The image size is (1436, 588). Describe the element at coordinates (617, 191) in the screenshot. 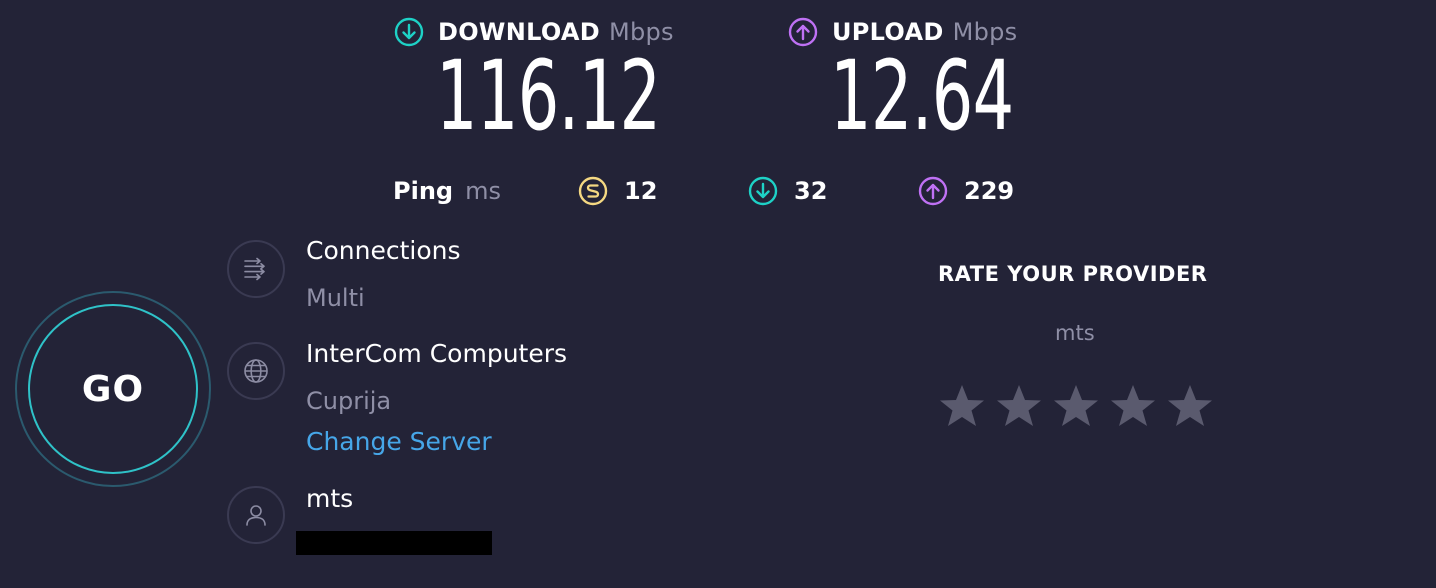

I see `ping-idle: 12` at that location.